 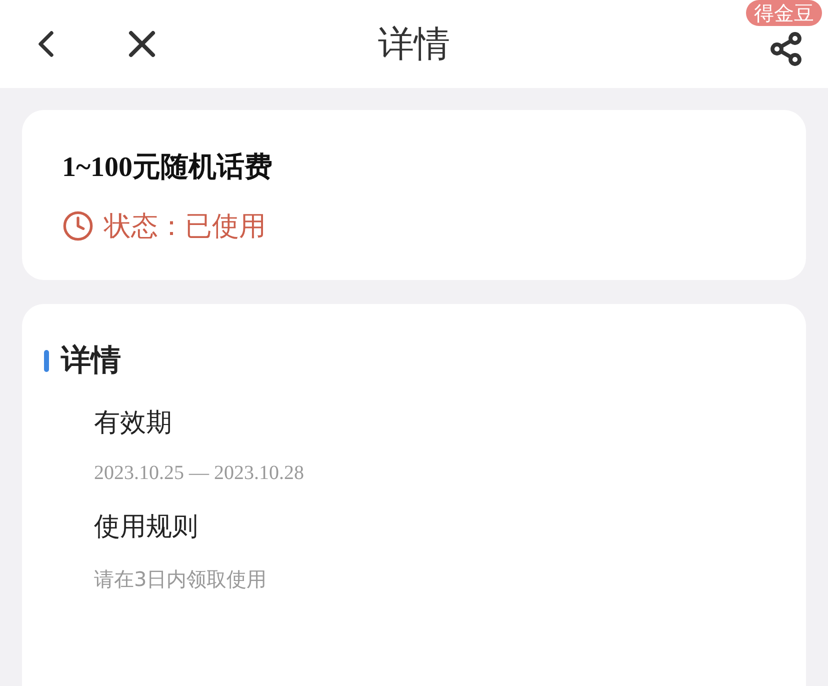 I want to click on section-marker, so click(x=46, y=361).